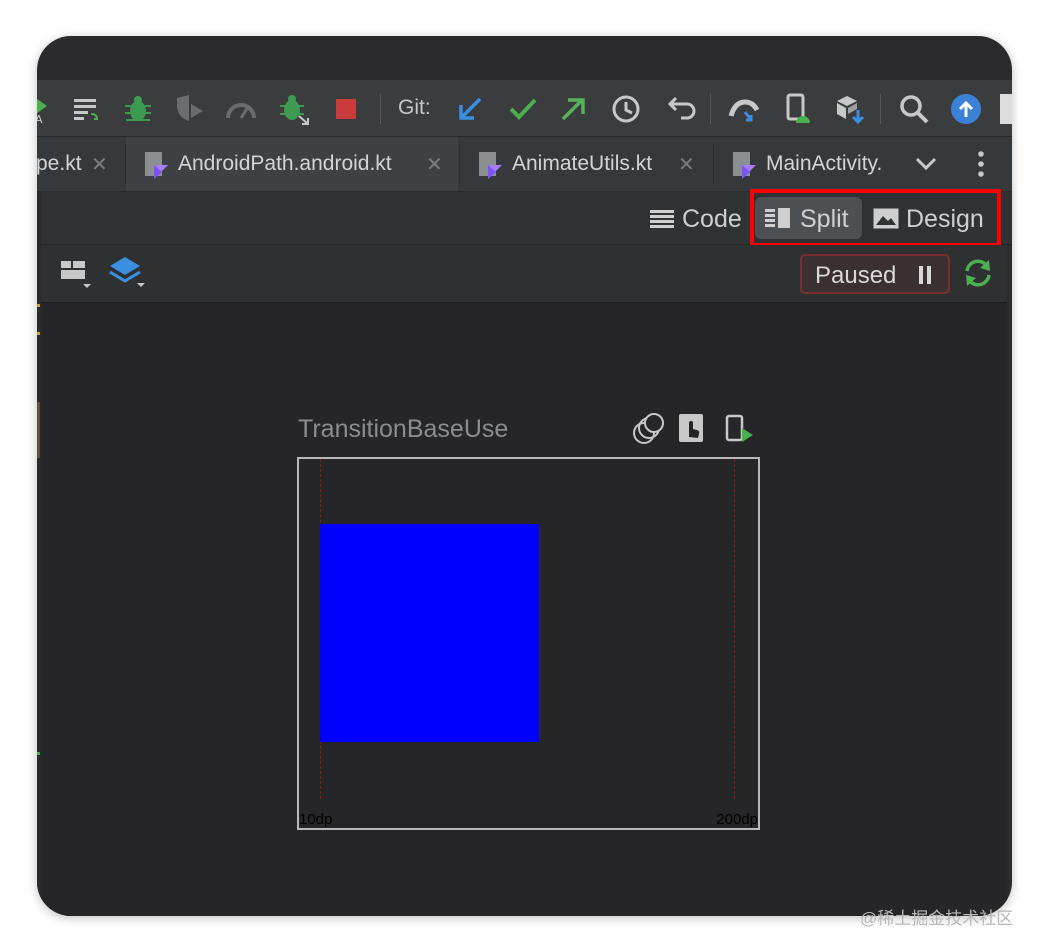  I want to click on more-options-icon, so click(981, 164).